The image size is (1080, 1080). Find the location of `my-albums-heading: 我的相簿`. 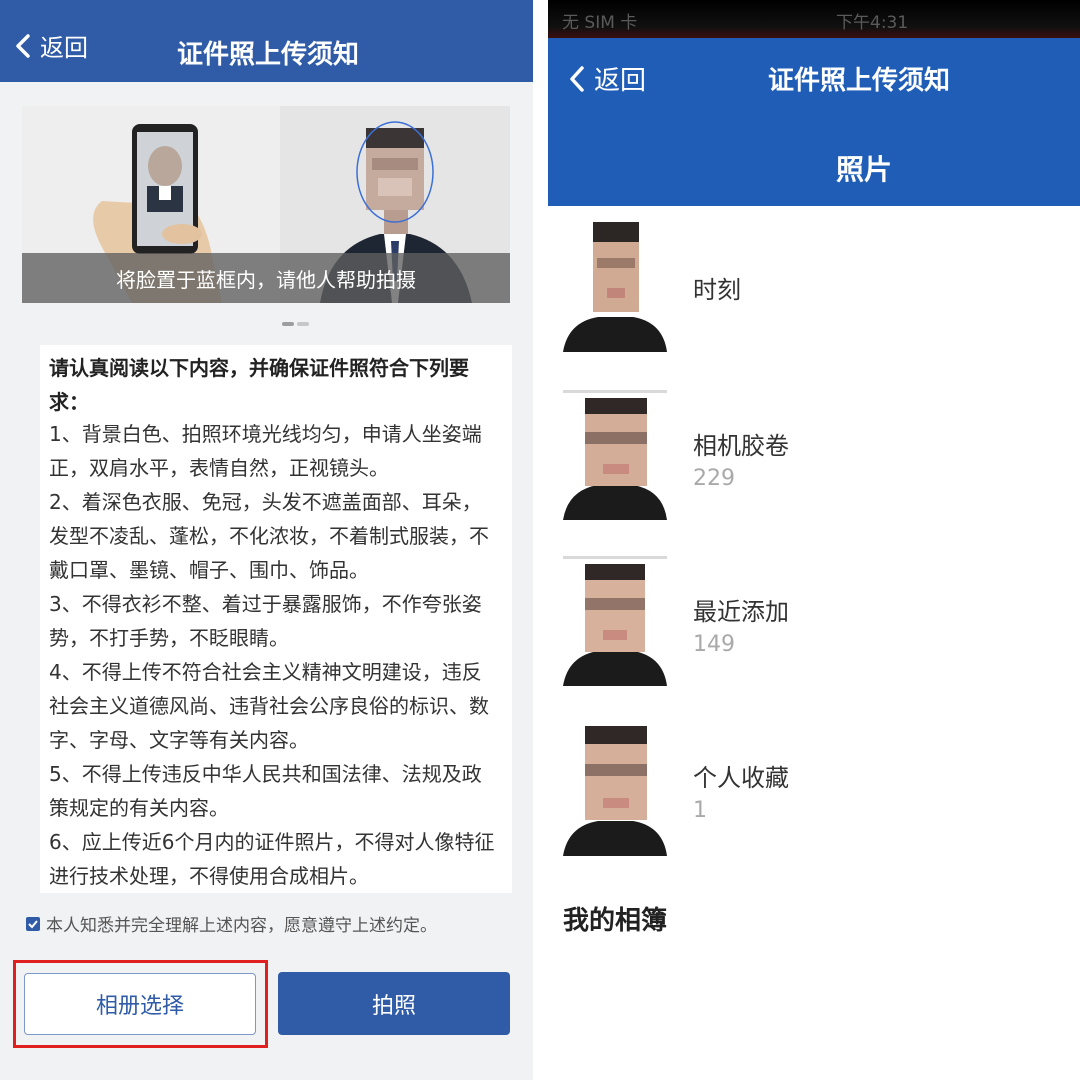

my-albums-heading: 我的相簿 is located at coordinates (615, 921).